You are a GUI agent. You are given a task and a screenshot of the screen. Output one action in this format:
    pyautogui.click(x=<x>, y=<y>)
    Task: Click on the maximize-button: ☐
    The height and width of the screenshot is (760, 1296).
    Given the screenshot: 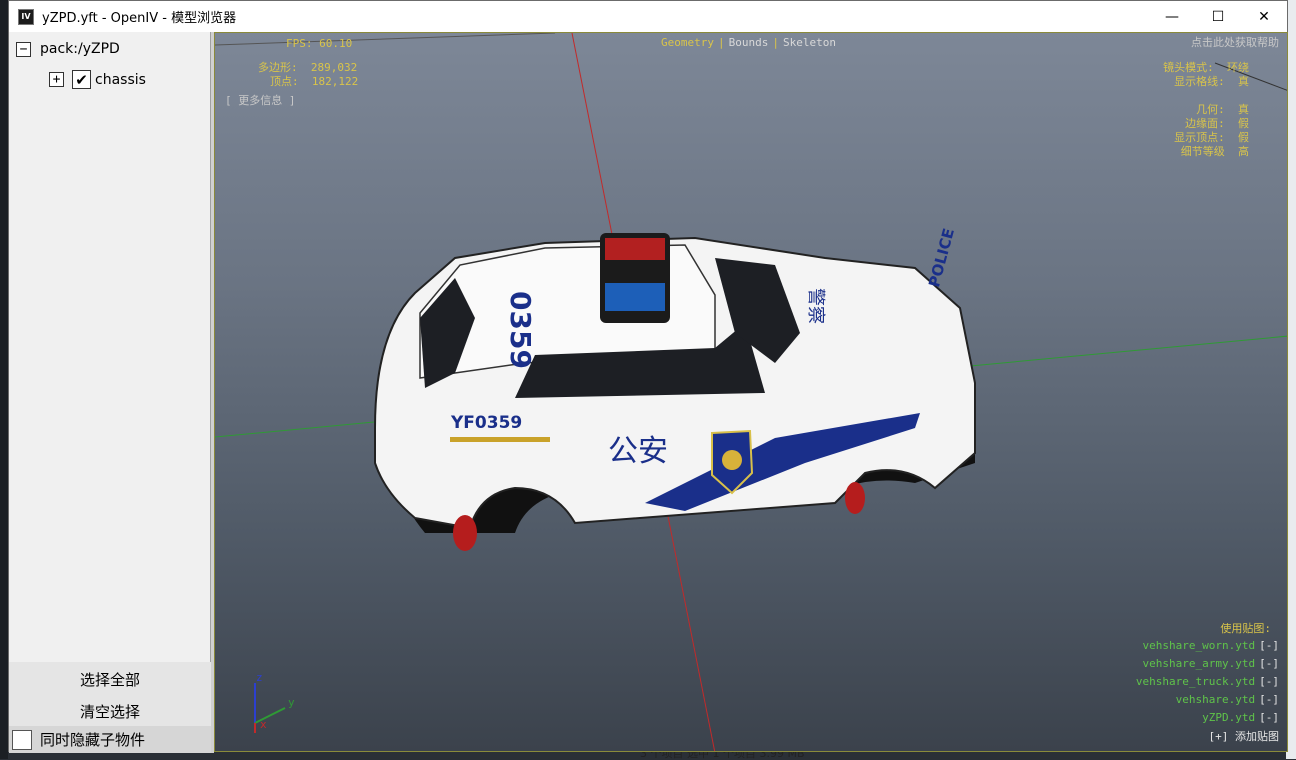 What is the action you would take?
    pyautogui.click(x=1218, y=16)
    